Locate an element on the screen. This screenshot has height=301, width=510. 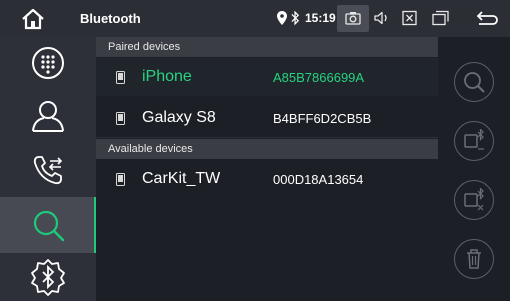
sidebar-item-search is located at coordinates (48, 225).